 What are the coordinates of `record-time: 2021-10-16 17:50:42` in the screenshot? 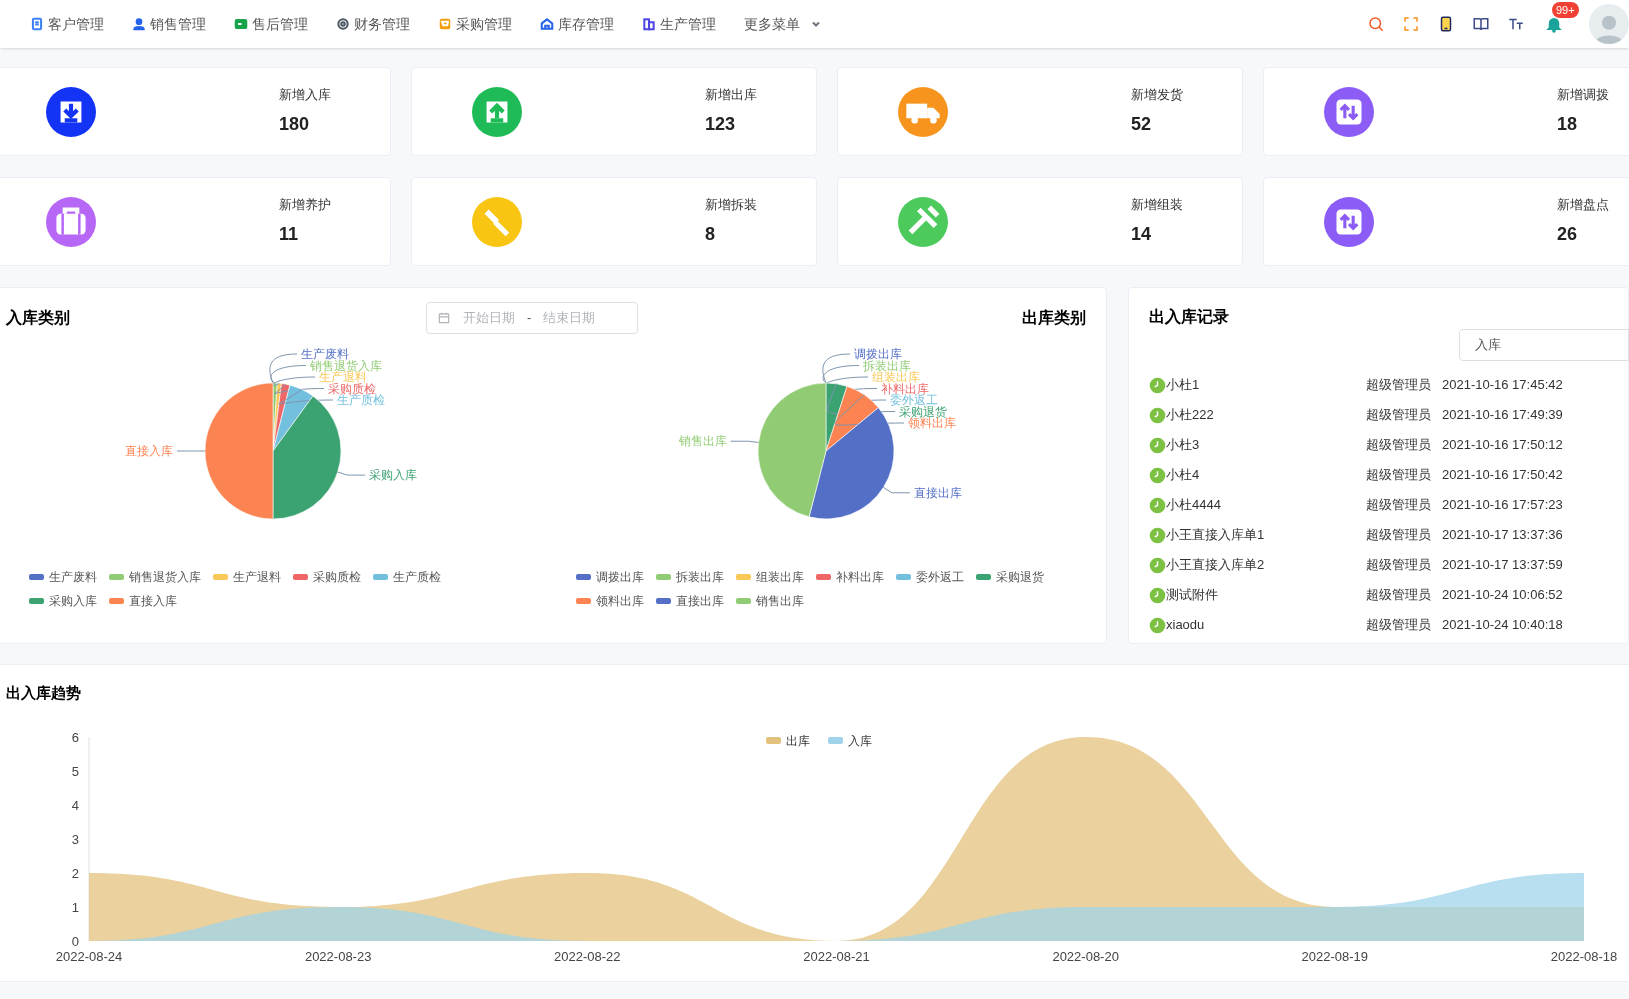 It's located at (1502, 475).